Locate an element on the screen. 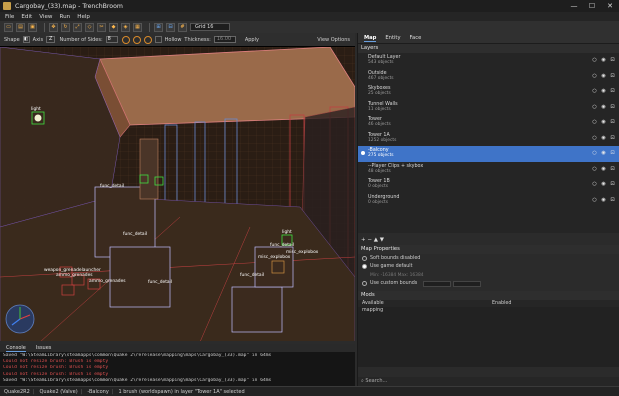 The height and width of the screenshot is (396, 619). layer-count: 0 objects is located at coordinates (378, 186).